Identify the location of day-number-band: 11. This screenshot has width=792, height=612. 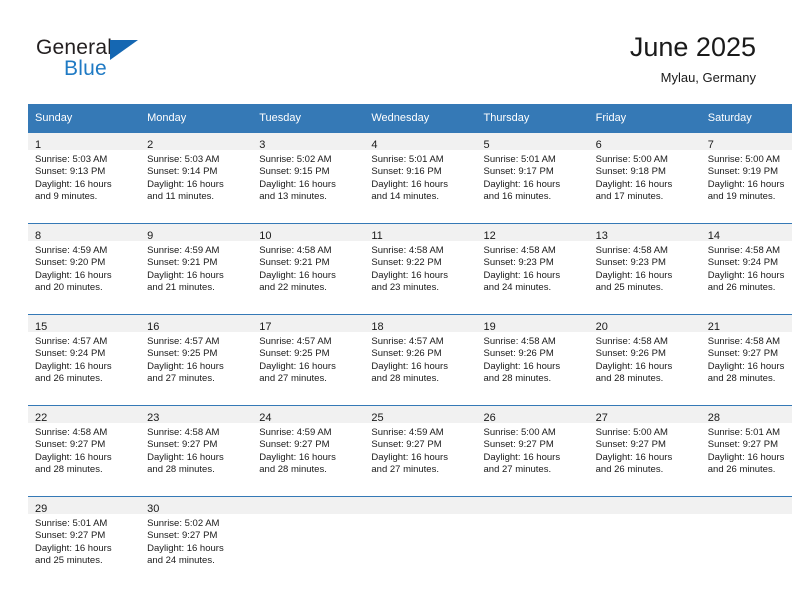
(420, 233).